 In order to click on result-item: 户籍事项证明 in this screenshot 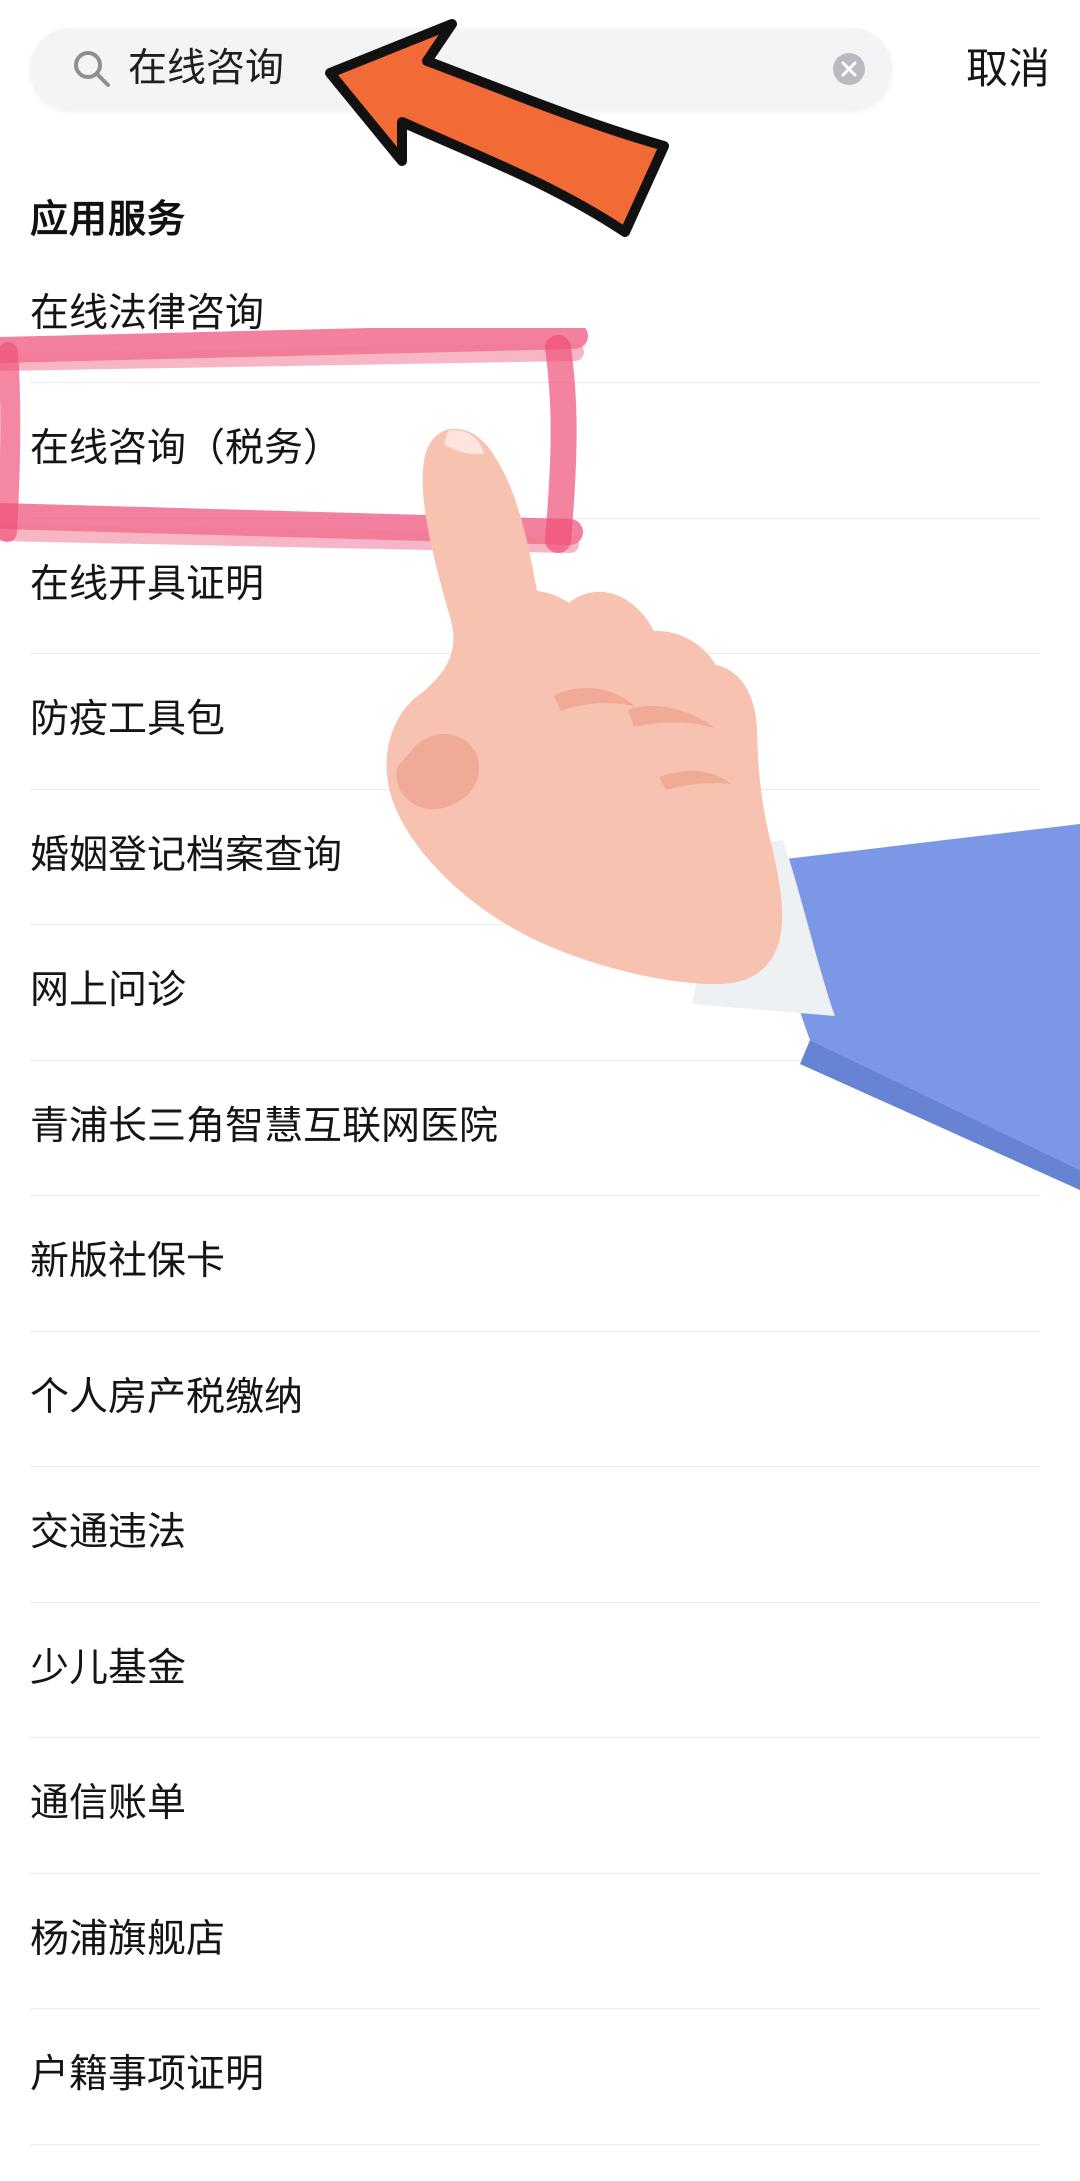, I will do `click(535, 2077)`.